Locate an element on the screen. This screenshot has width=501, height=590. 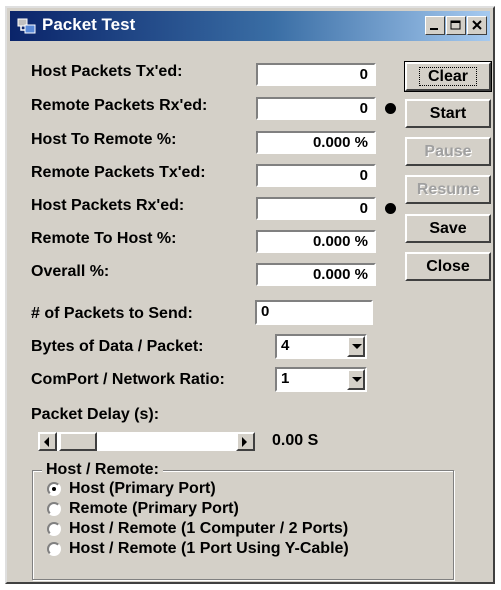
remote-tx-label: Remote Packets Tx'ed: is located at coordinates (118, 172).